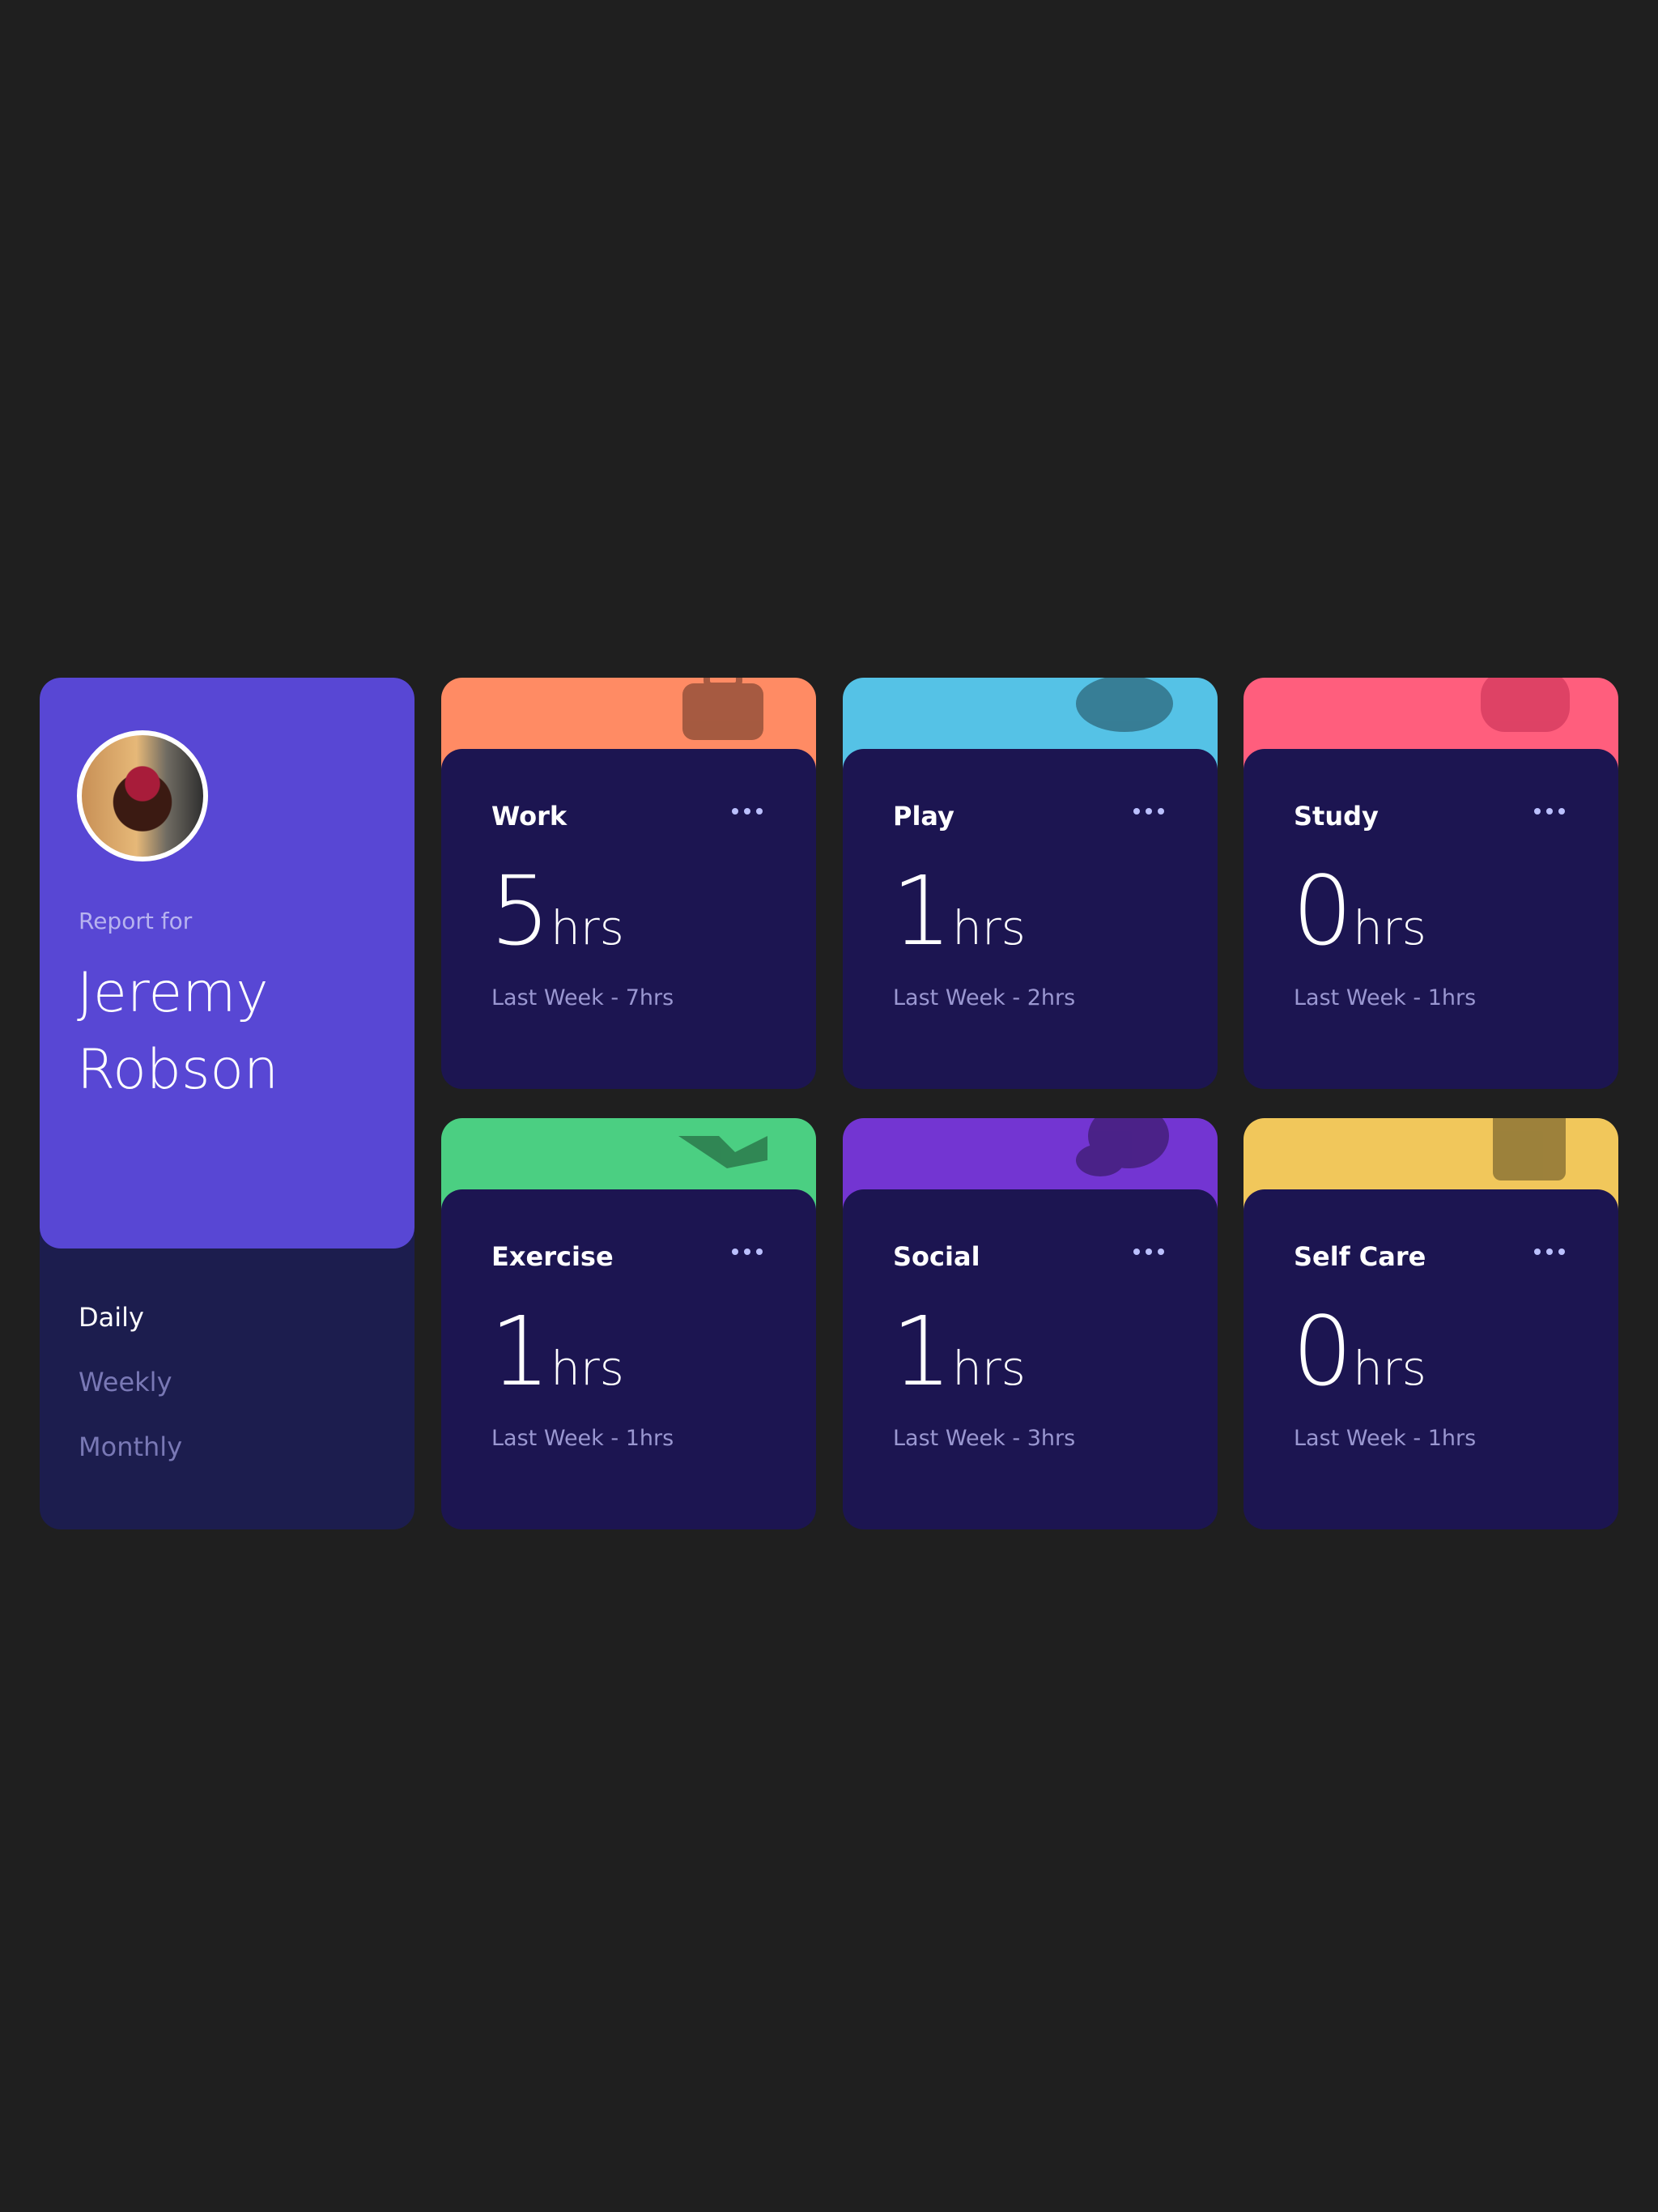  Describe the element at coordinates (936, 1256) in the screenshot. I see `card-title: Social` at that location.